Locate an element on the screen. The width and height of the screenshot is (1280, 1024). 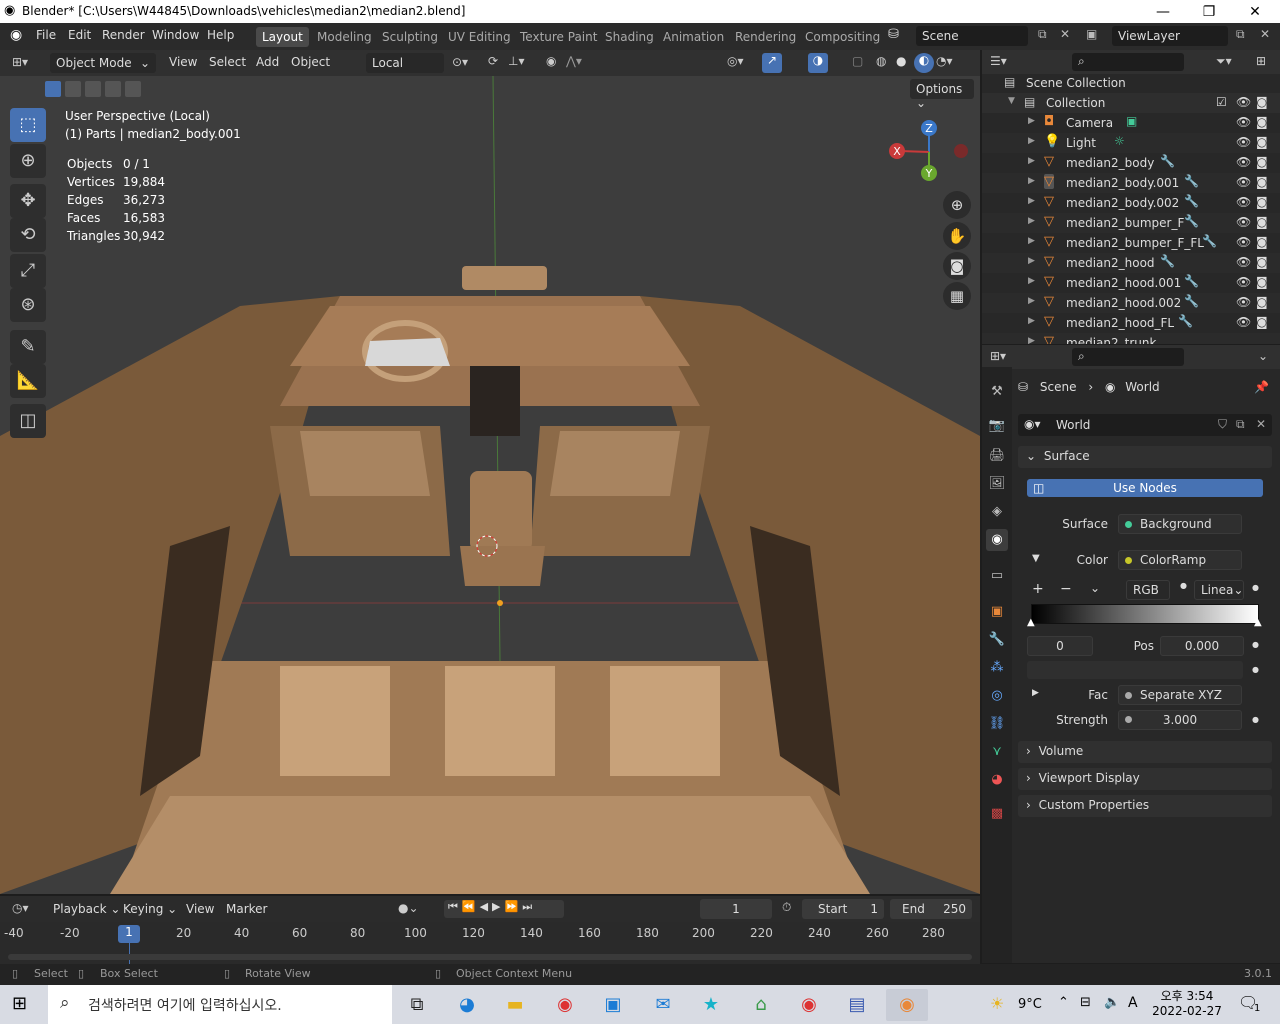
timeline-menu-marker: Marker is located at coordinates (246, 909).